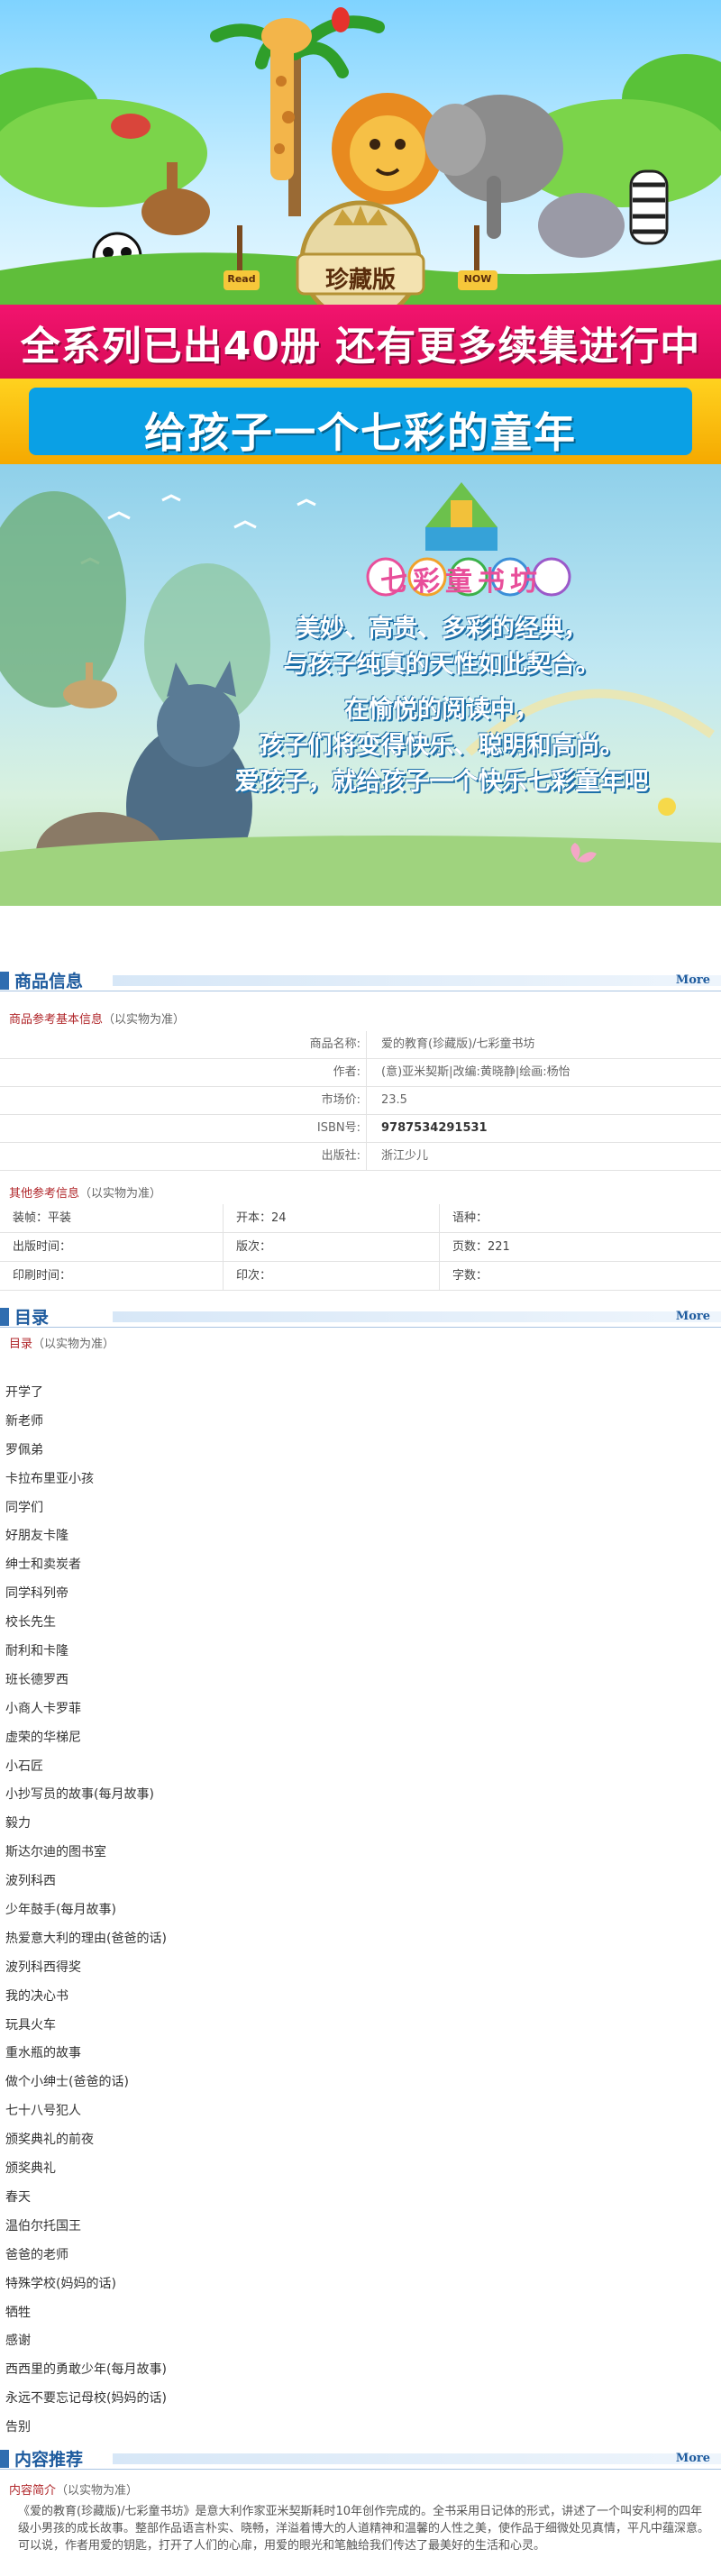 The height and width of the screenshot is (2576, 721). Describe the element at coordinates (346, 1072) in the screenshot. I see `row-label: 作者:` at that location.